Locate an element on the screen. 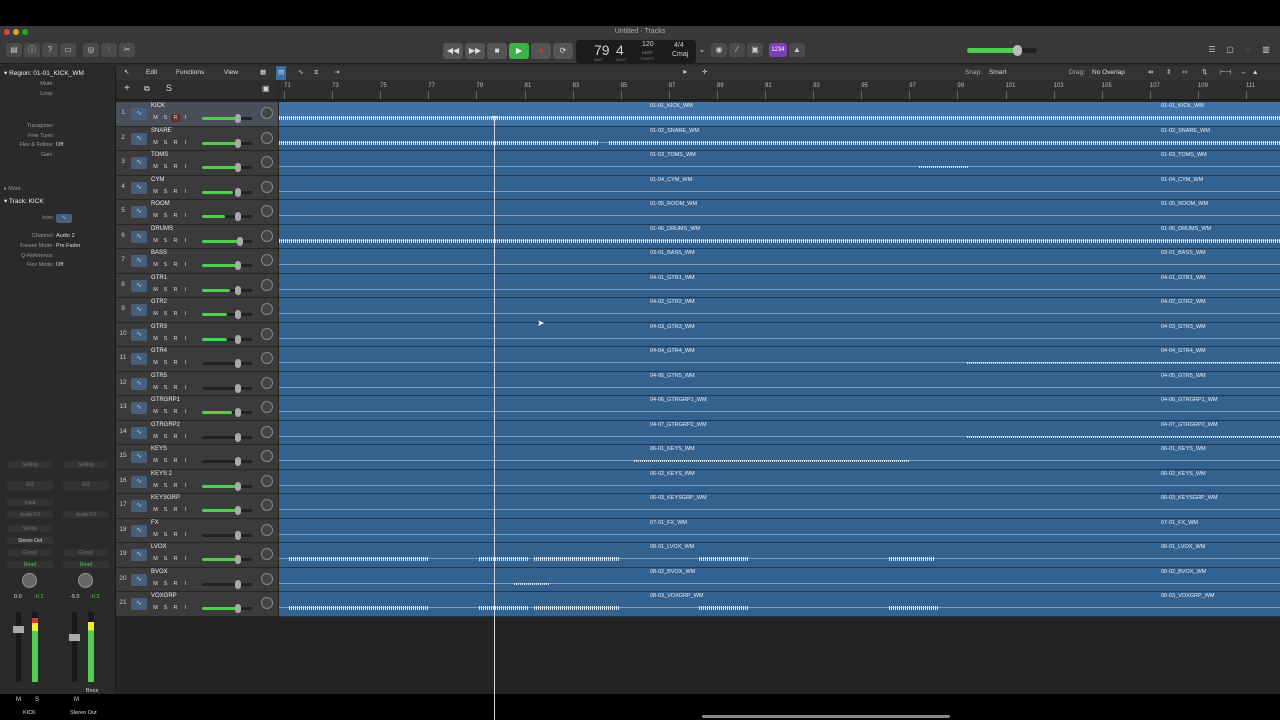  track-lane: 04-02_GTR2_WM 04-02_GTR2_WM is located at coordinates (779, 310).